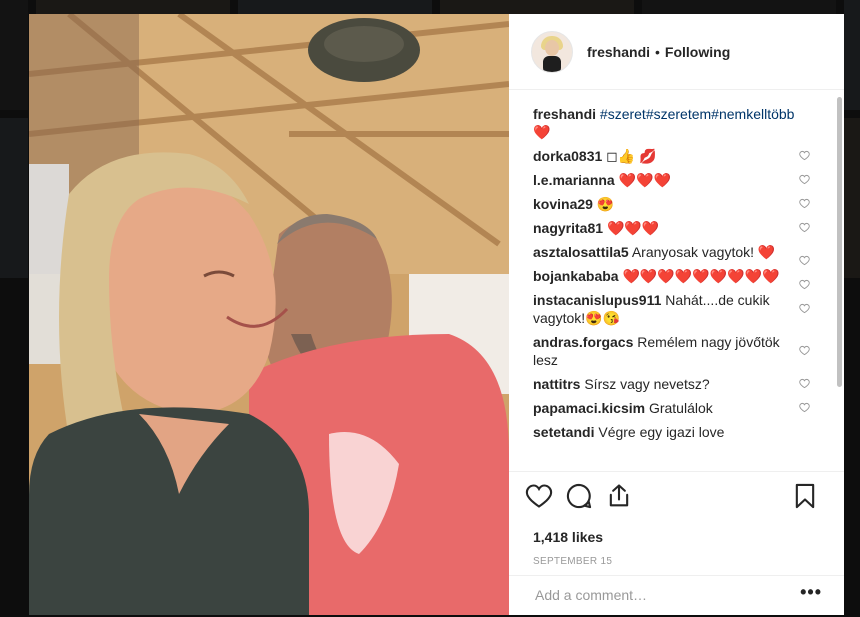 The height and width of the screenshot is (617, 860). Describe the element at coordinates (678, 204) in the screenshot. I see `comment-item: kovina29 😍` at that location.